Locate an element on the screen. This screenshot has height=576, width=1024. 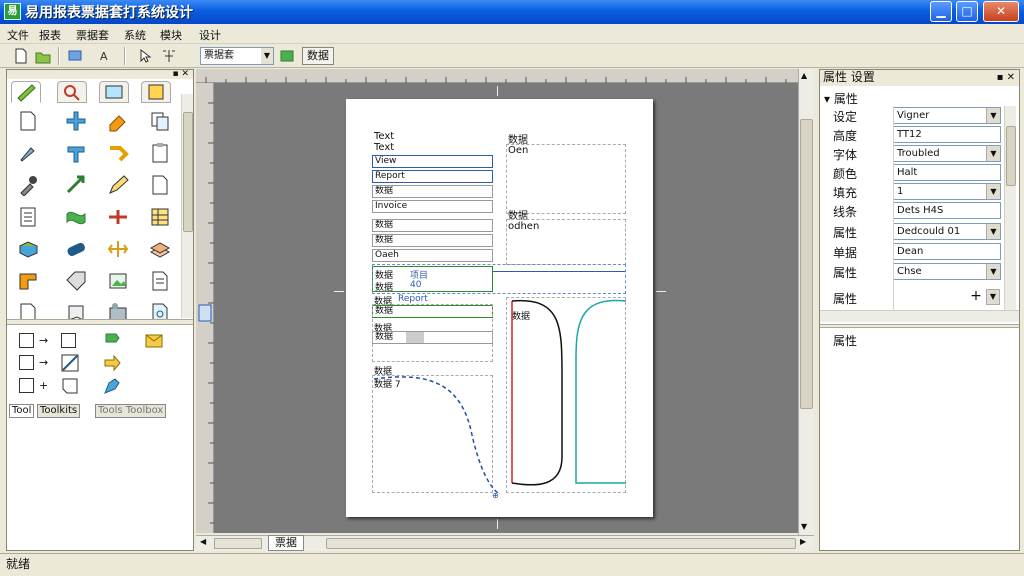
property-value: Chse ▼ is located at coordinates (947, 271).